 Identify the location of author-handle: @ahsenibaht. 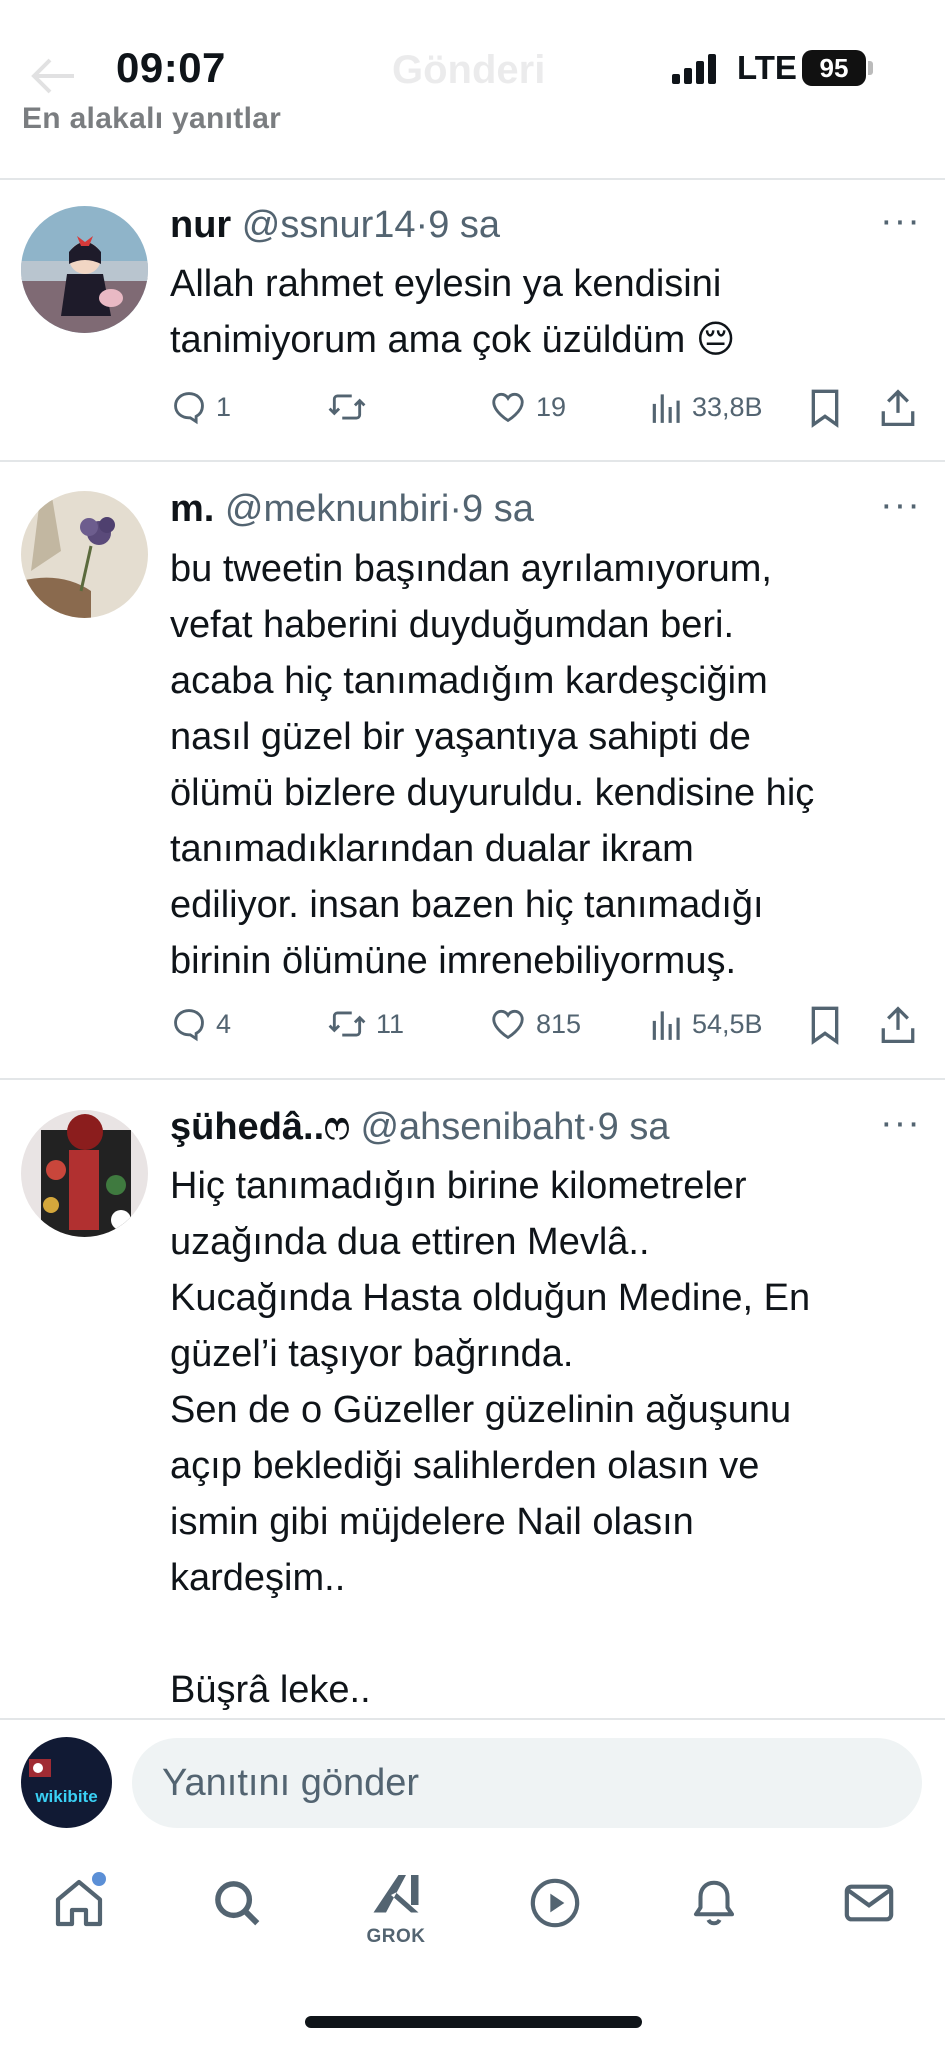
(472, 1127).